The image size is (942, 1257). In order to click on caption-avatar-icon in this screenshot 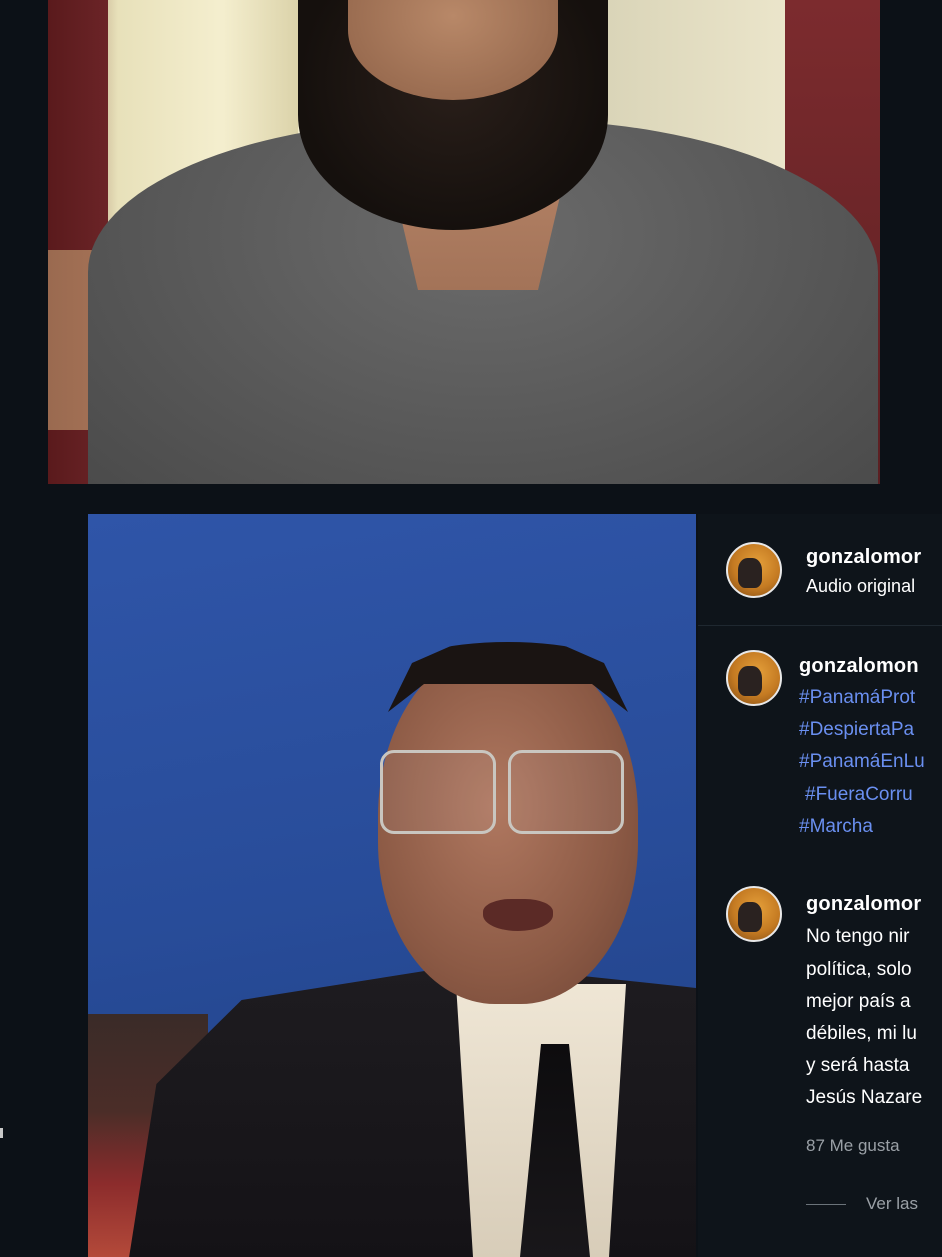, I will do `click(754, 678)`.